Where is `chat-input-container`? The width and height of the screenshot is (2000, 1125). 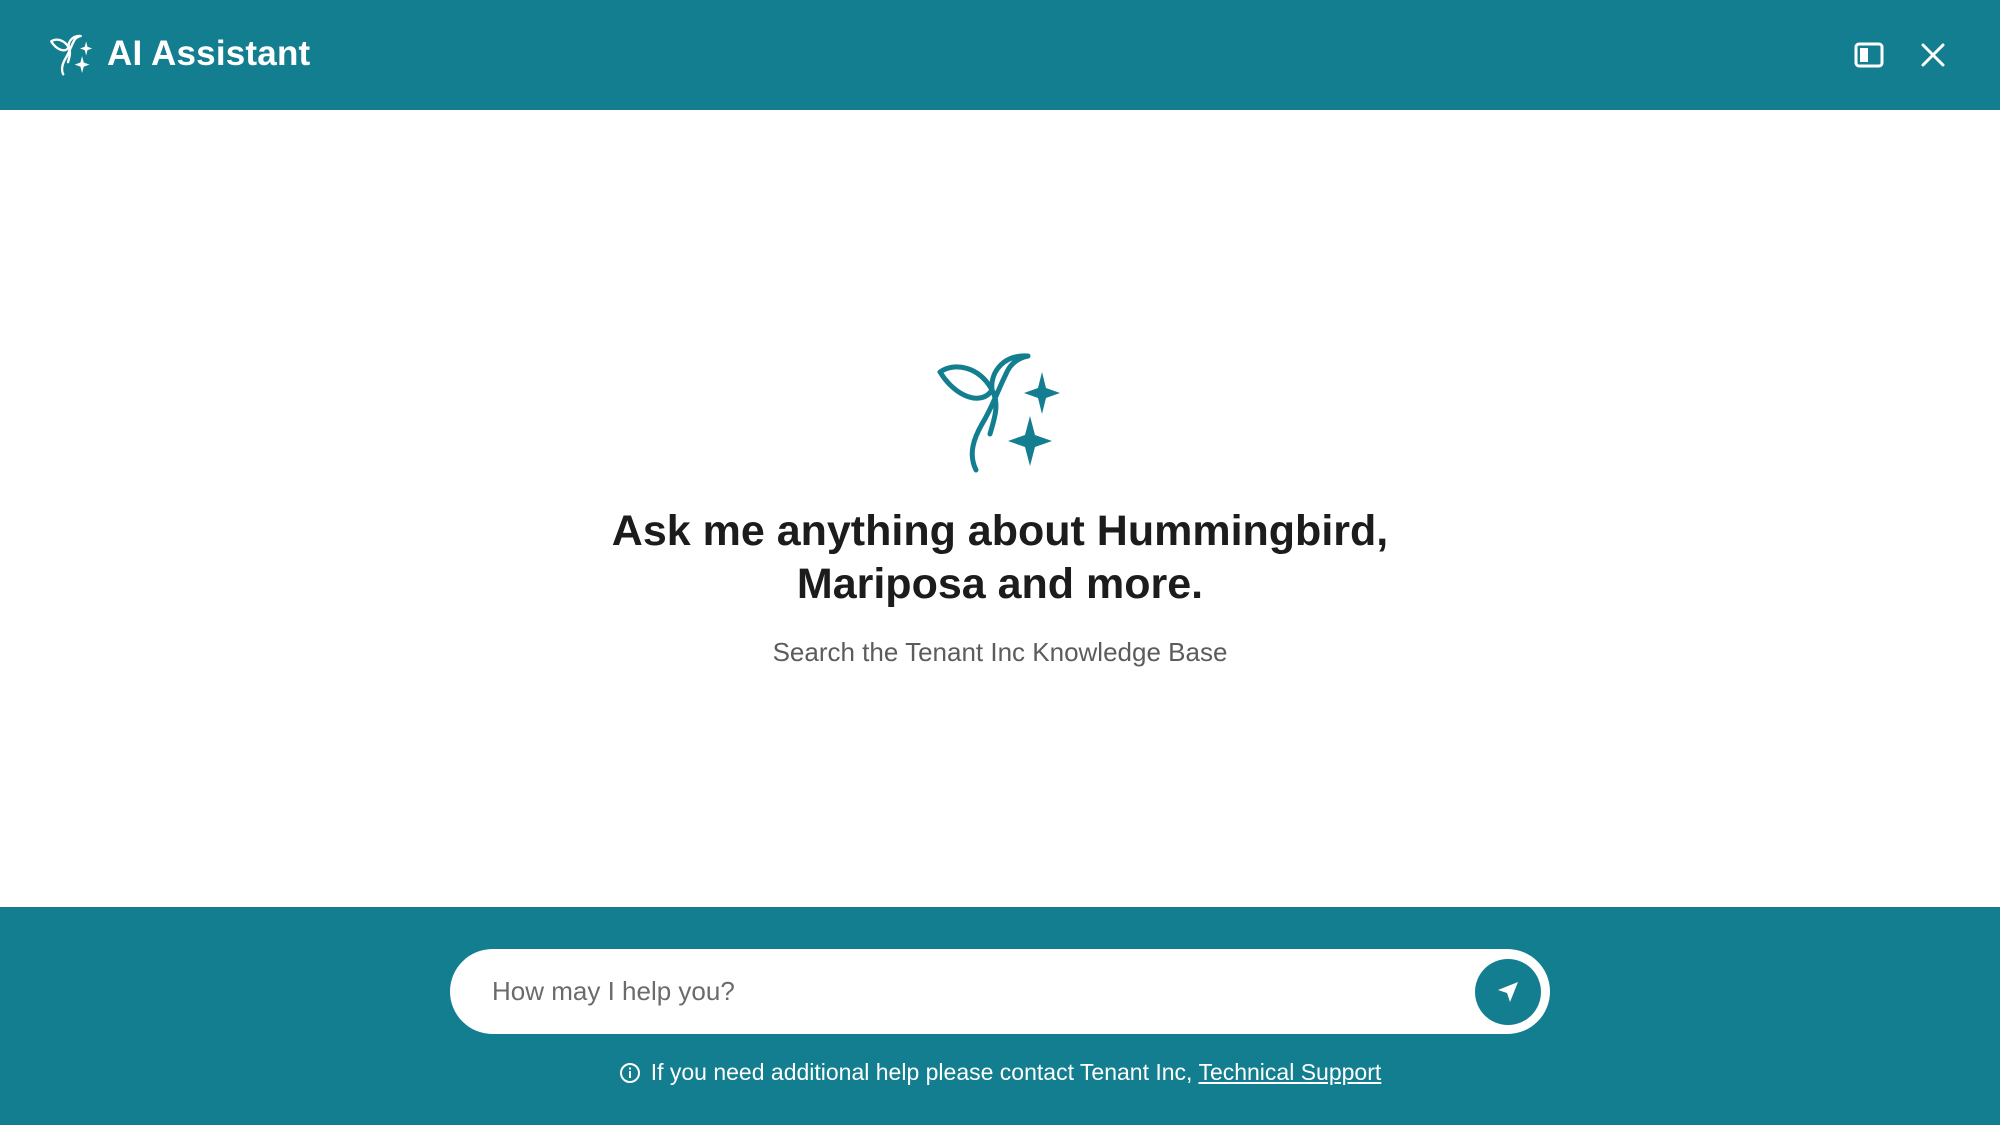 chat-input-container is located at coordinates (1000, 991).